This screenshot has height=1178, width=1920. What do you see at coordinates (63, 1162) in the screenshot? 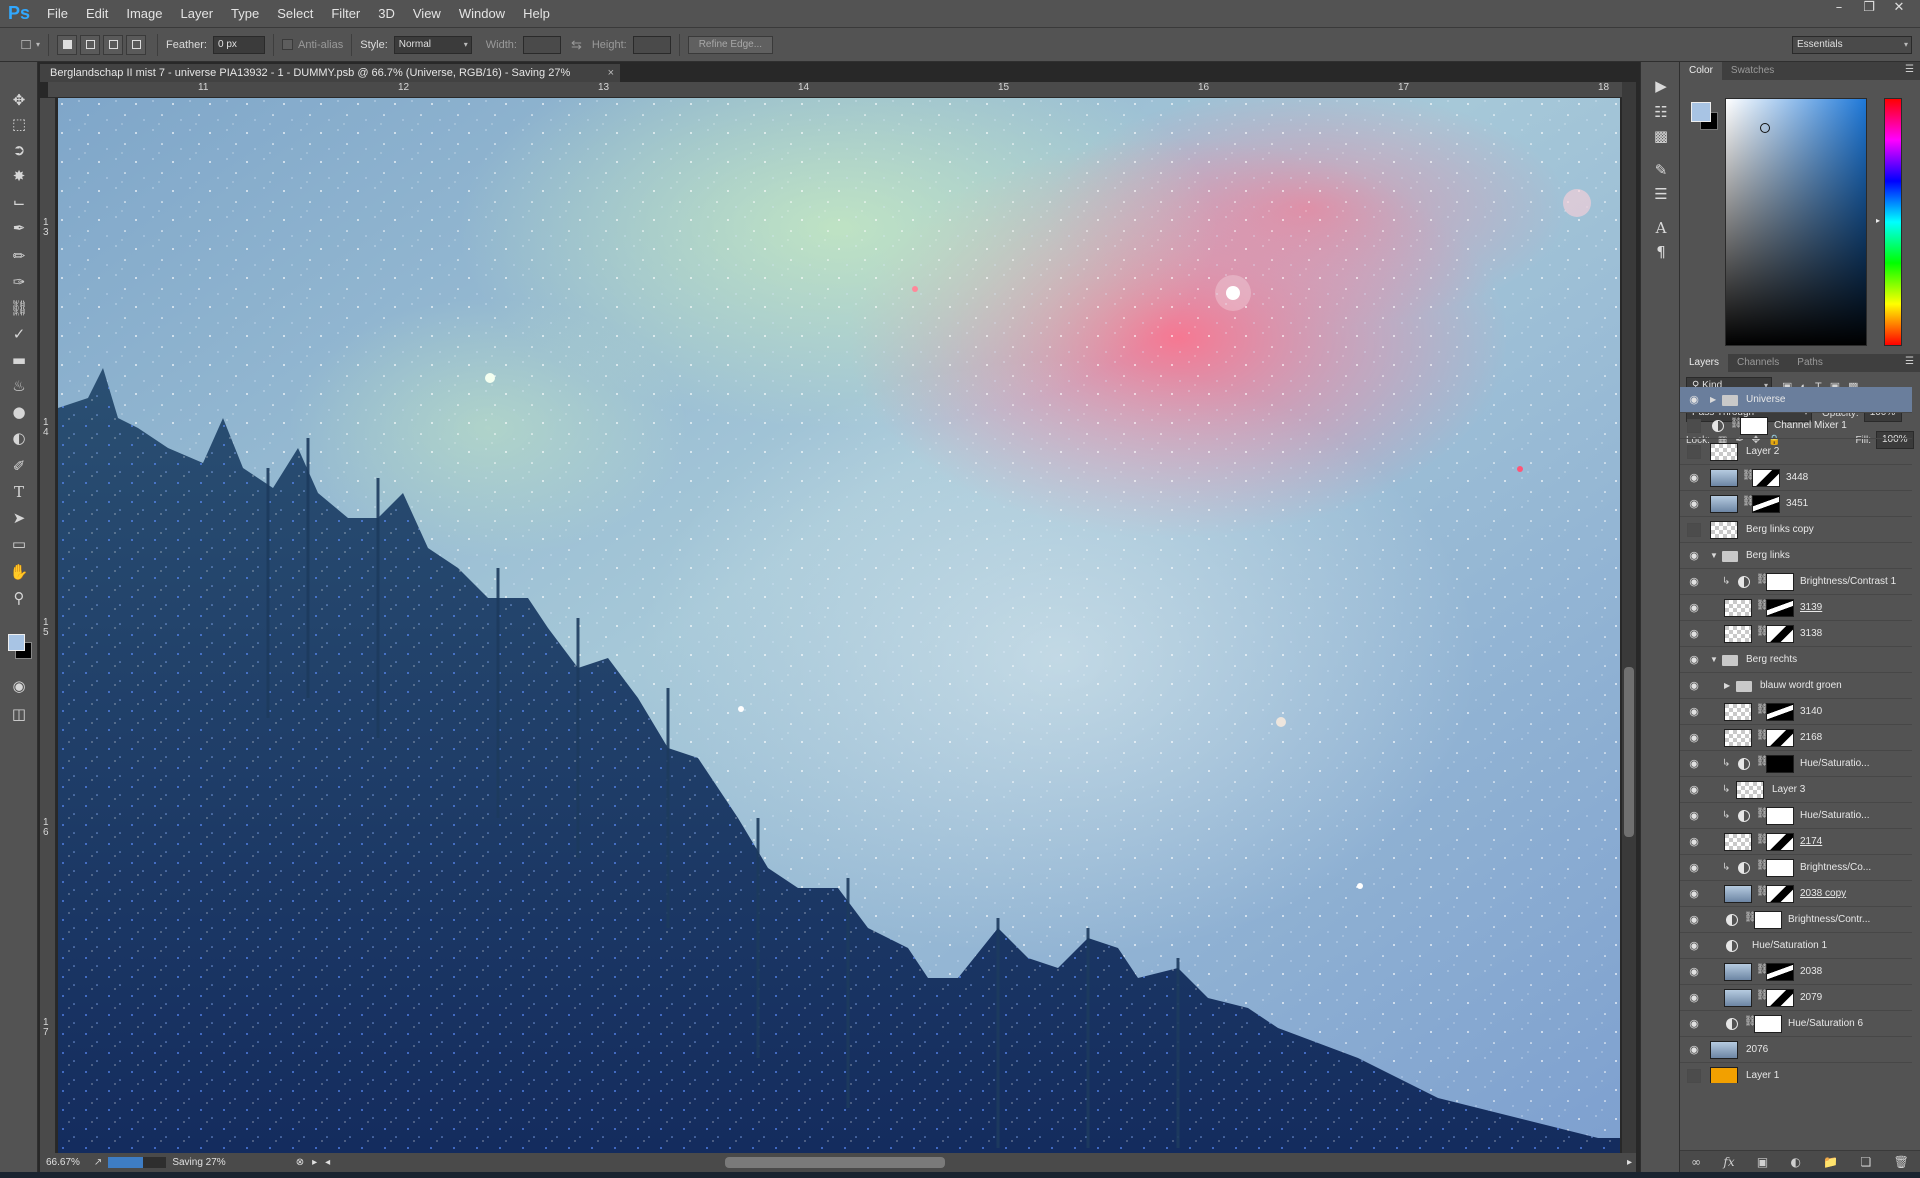
I see `zoom-level: 66.67%` at bounding box center [63, 1162].